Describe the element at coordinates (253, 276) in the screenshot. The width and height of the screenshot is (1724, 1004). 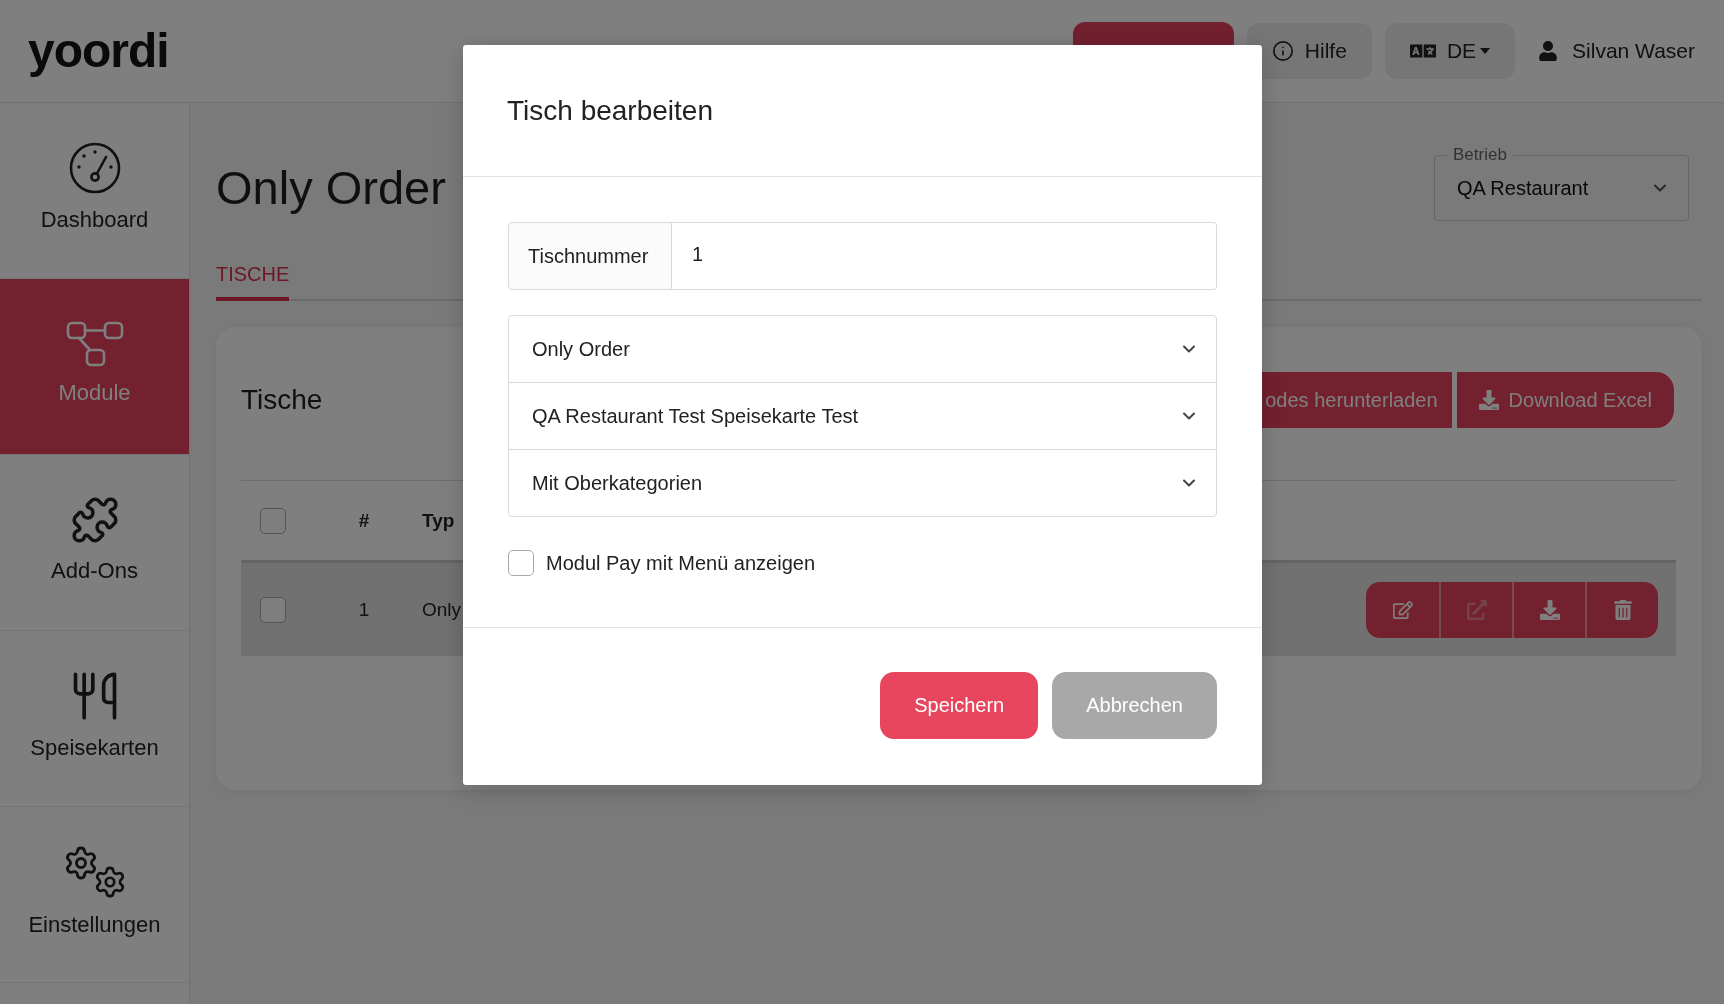
I see `tab: TISCHE` at that location.